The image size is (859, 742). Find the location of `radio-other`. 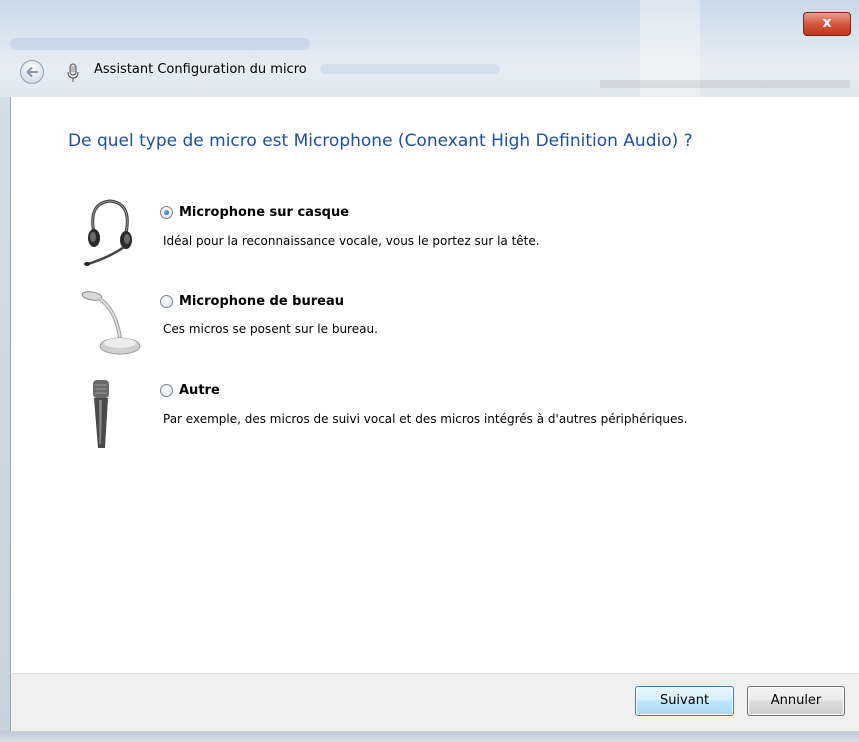

radio-other is located at coordinates (166, 390).